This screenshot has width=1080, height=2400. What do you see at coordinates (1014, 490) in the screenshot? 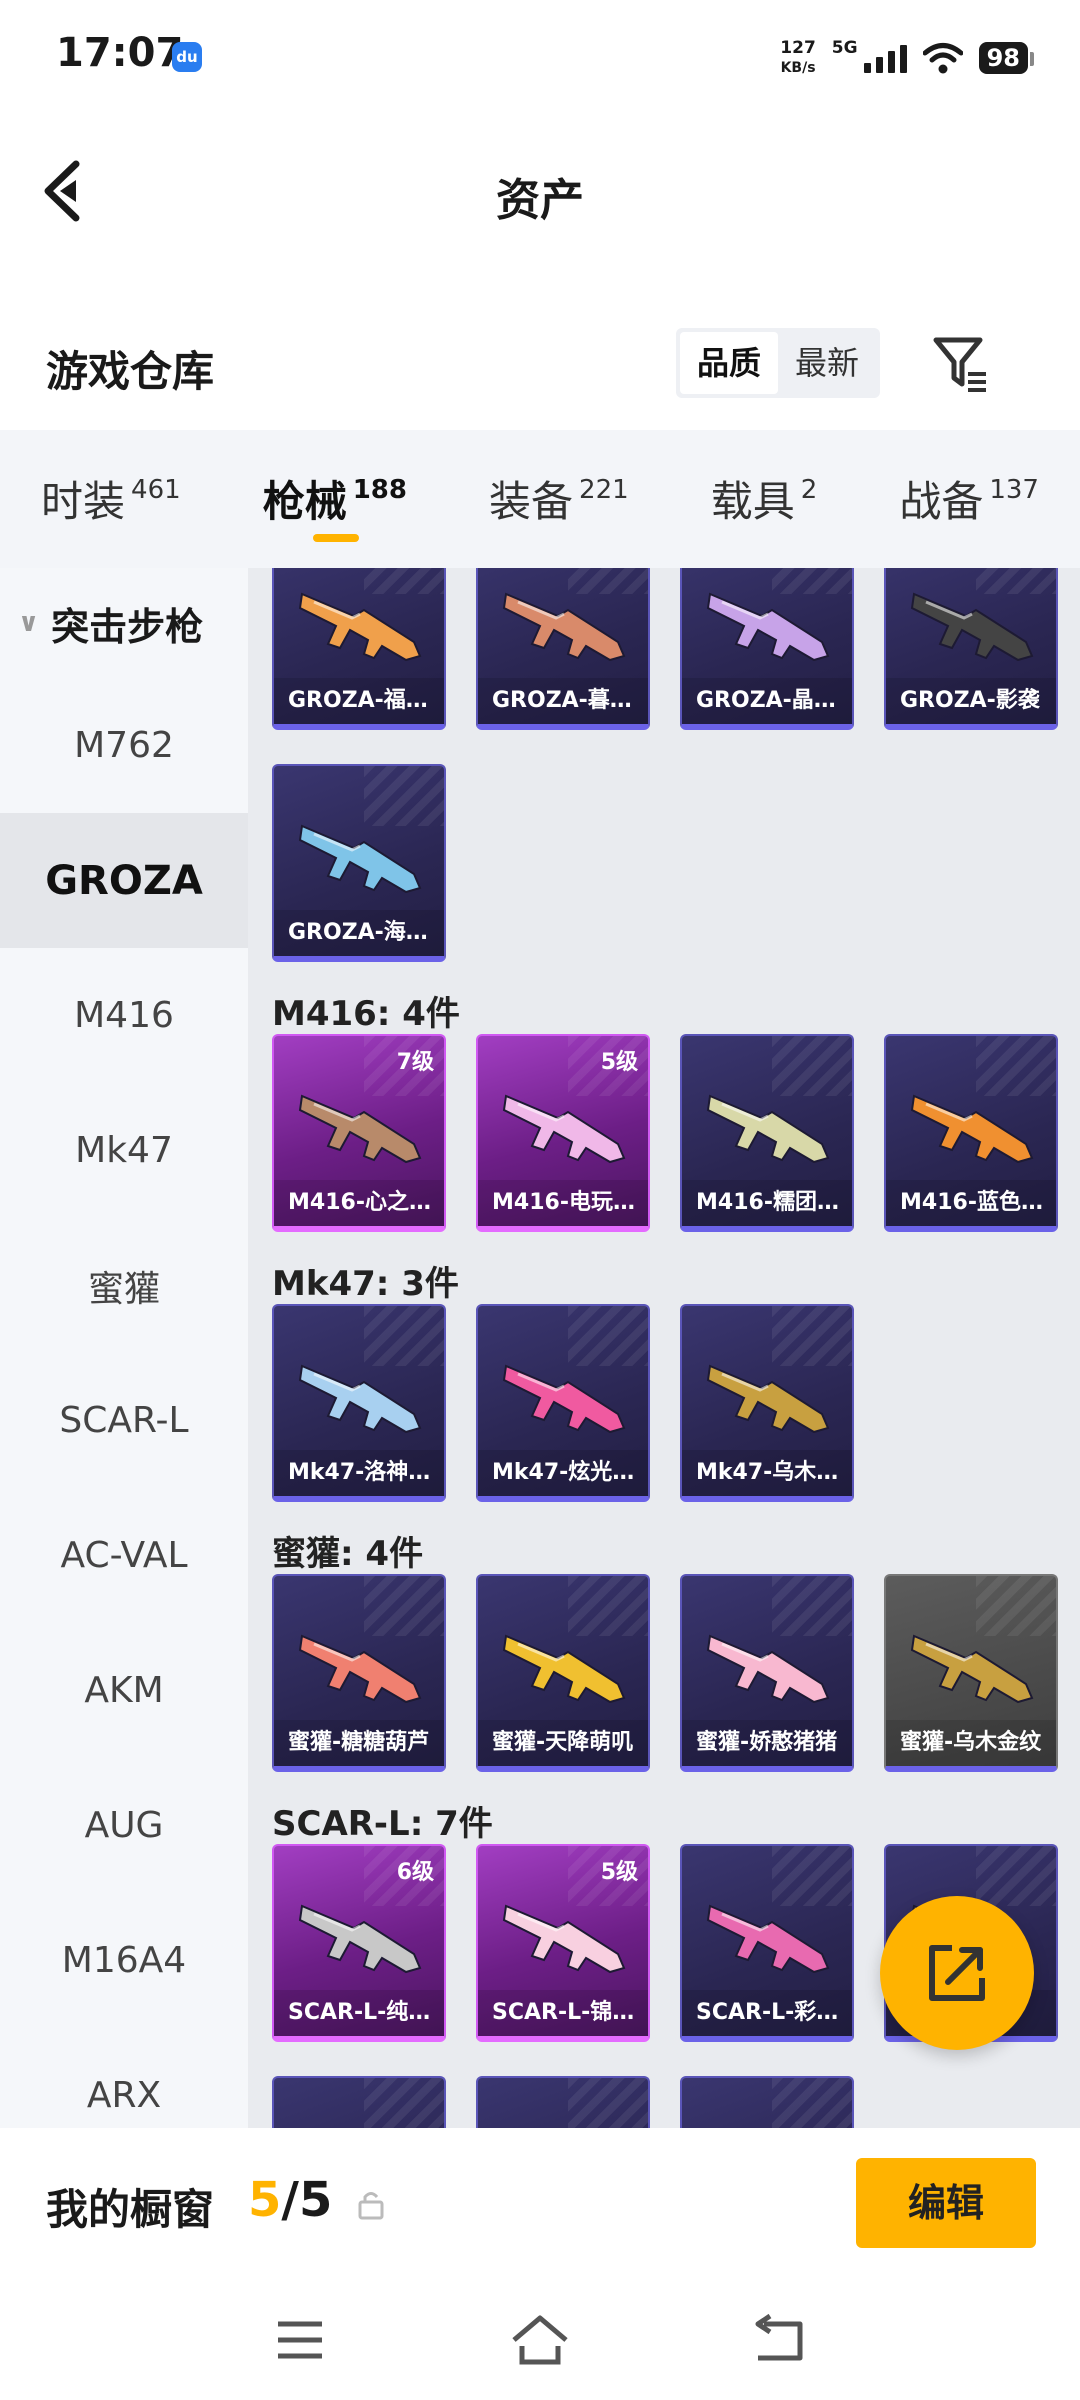
I see `tab-count: 137` at bounding box center [1014, 490].